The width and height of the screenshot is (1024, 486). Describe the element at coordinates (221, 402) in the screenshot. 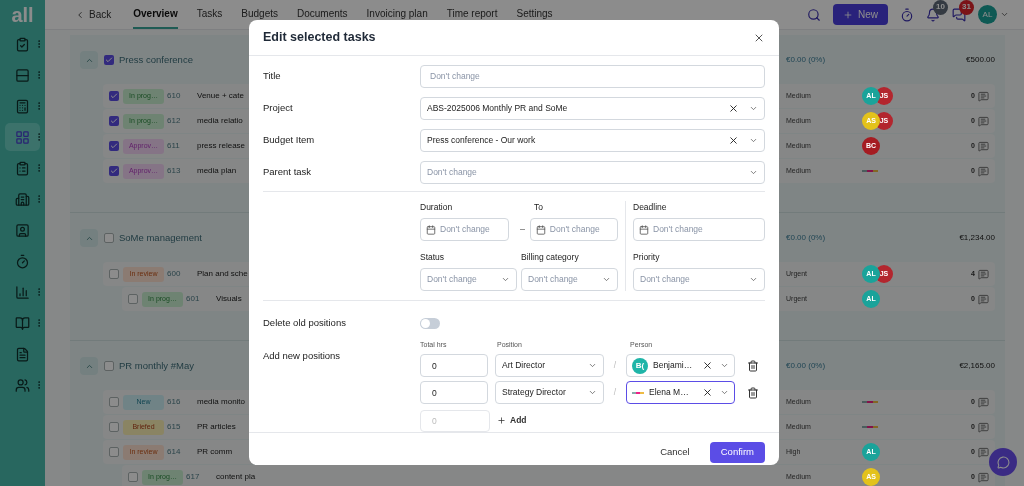

I see `task-title: media monito` at that location.